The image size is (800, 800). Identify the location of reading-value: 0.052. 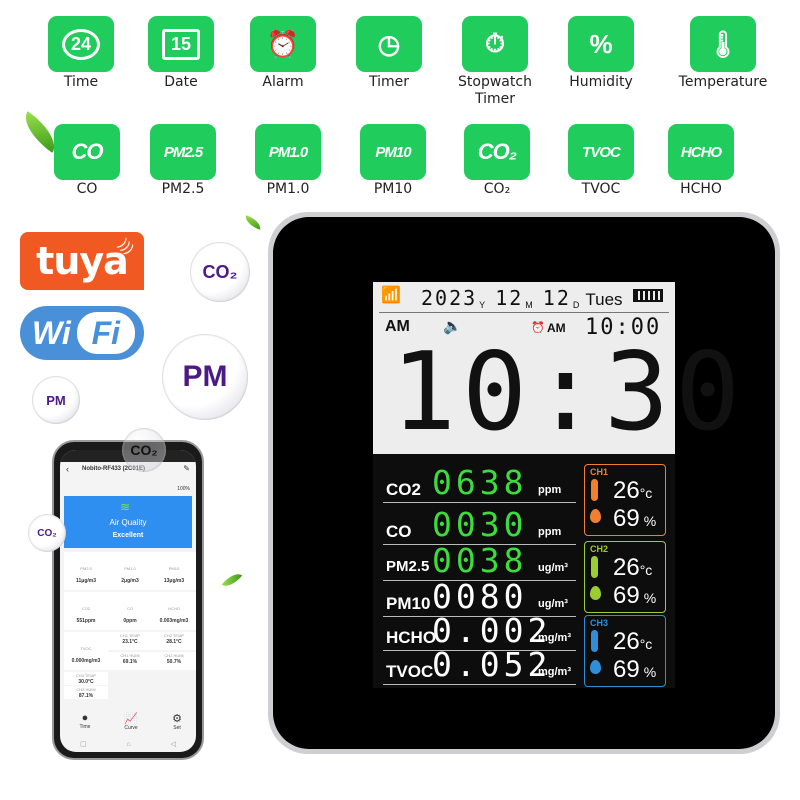
(492, 664).